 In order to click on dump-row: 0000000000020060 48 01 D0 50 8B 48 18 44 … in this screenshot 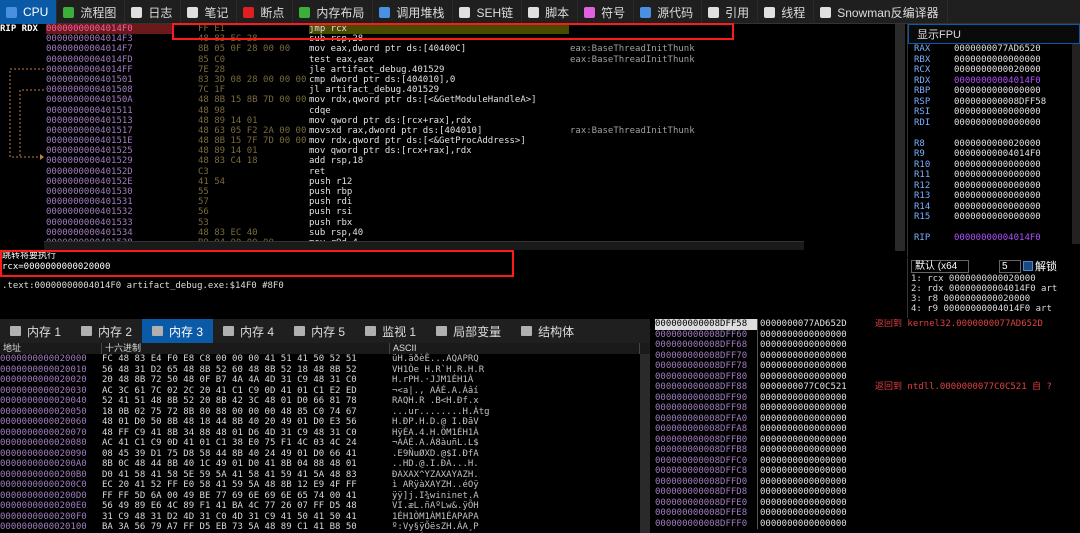, I will do `click(325, 422)`.